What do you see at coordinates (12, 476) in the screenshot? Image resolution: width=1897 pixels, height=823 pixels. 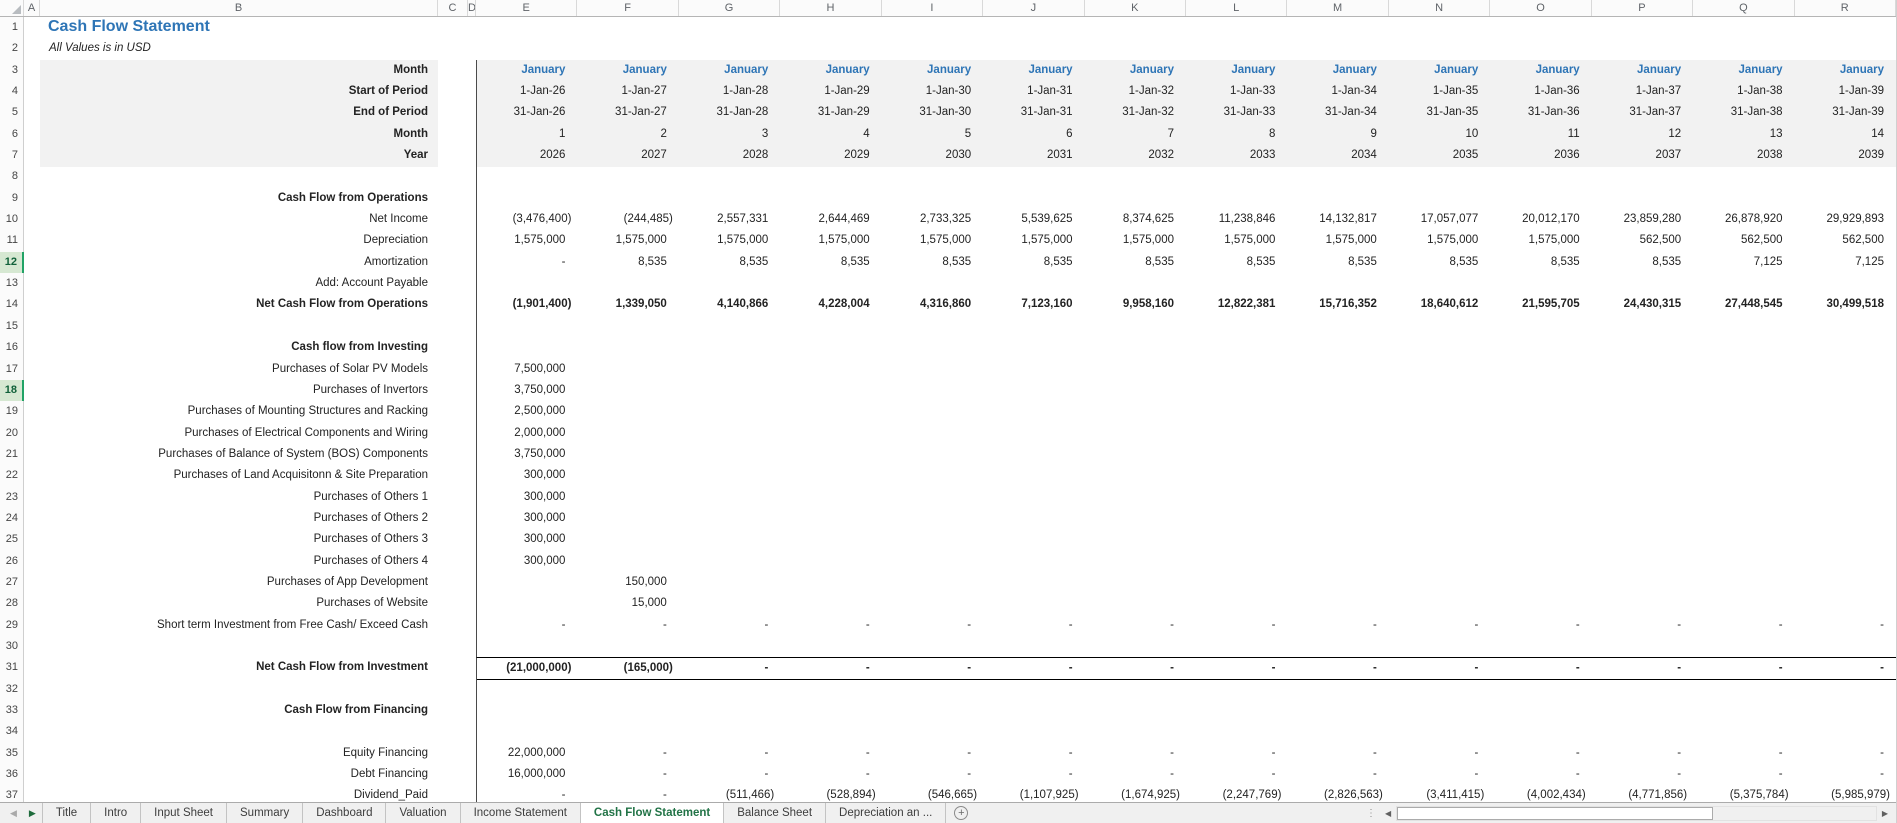 I see `row-header-22: 22` at bounding box center [12, 476].